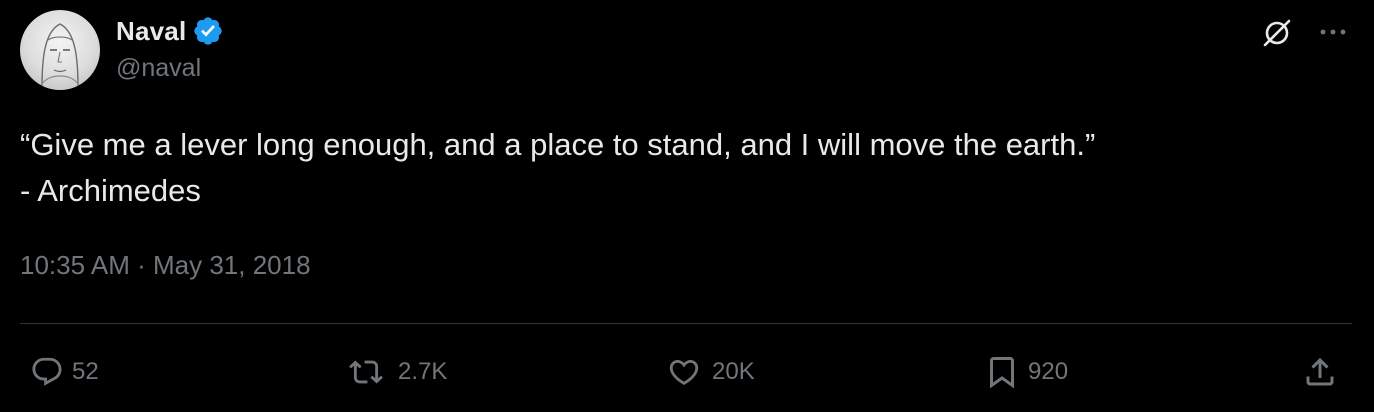 Image resolution: width=1374 pixels, height=412 pixels. I want to click on bookmark-icon, so click(1002, 372).